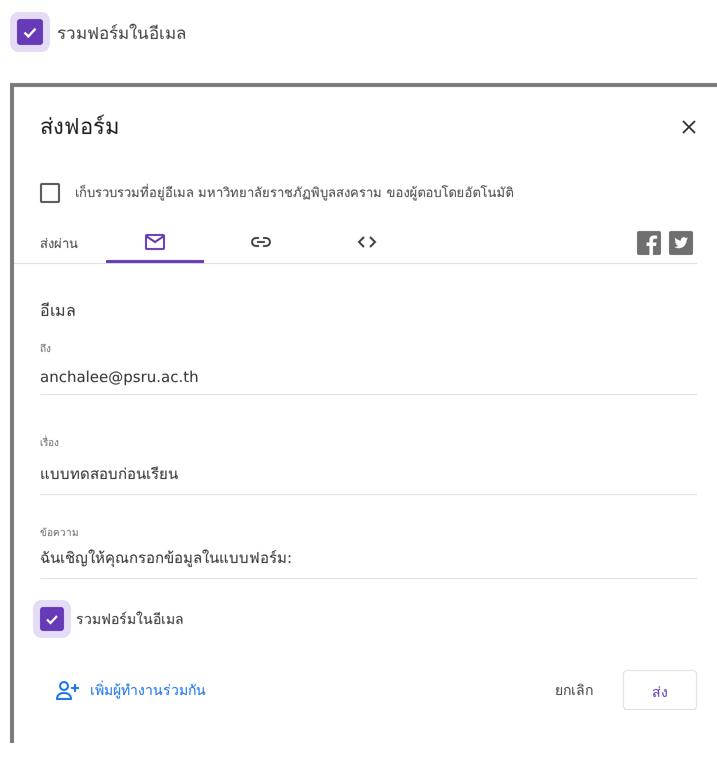 The height and width of the screenshot is (761, 717). What do you see at coordinates (80, 128) in the screenshot?
I see `dialog-title: ส่งฟอร์ม` at bounding box center [80, 128].